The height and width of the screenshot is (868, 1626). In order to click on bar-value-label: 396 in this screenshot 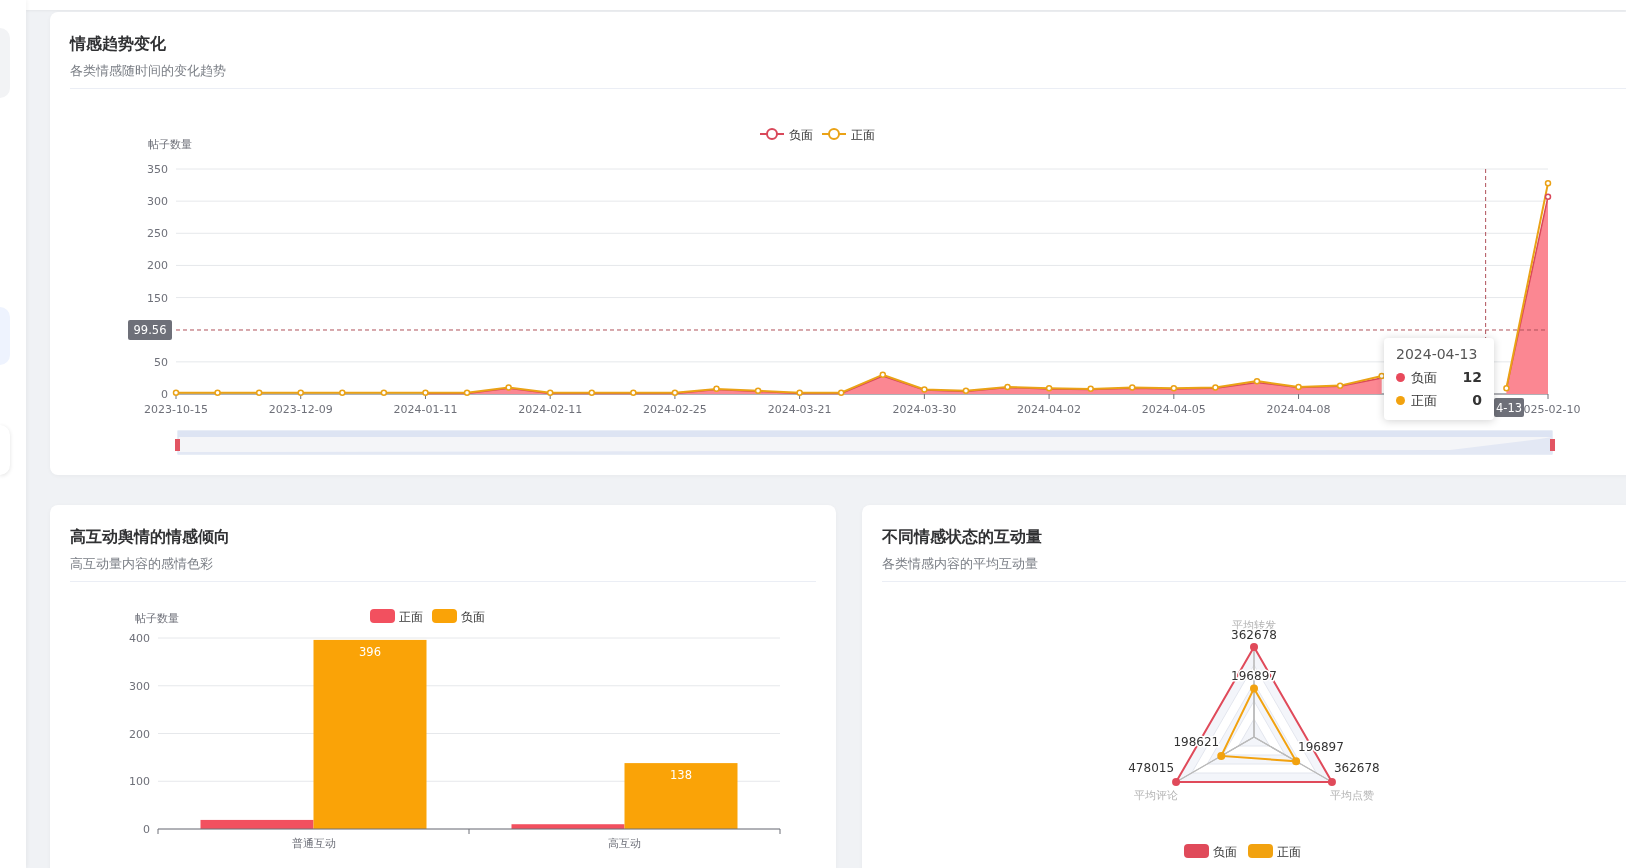, I will do `click(370, 651)`.